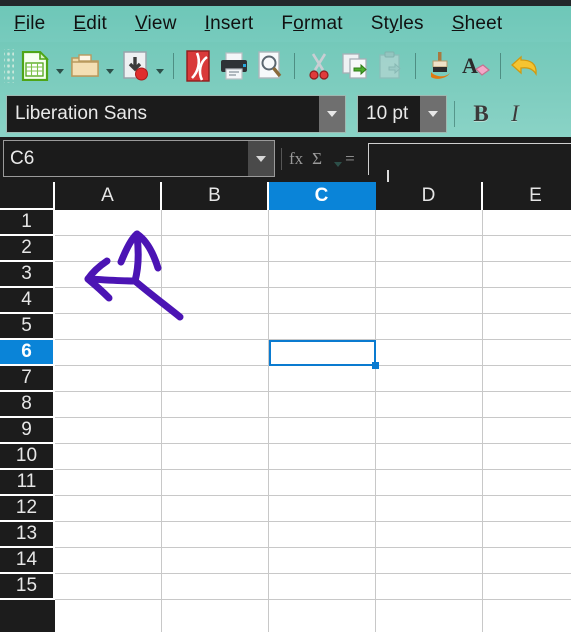  What do you see at coordinates (27, 223) in the screenshot?
I see `row-header-1: 1` at bounding box center [27, 223].